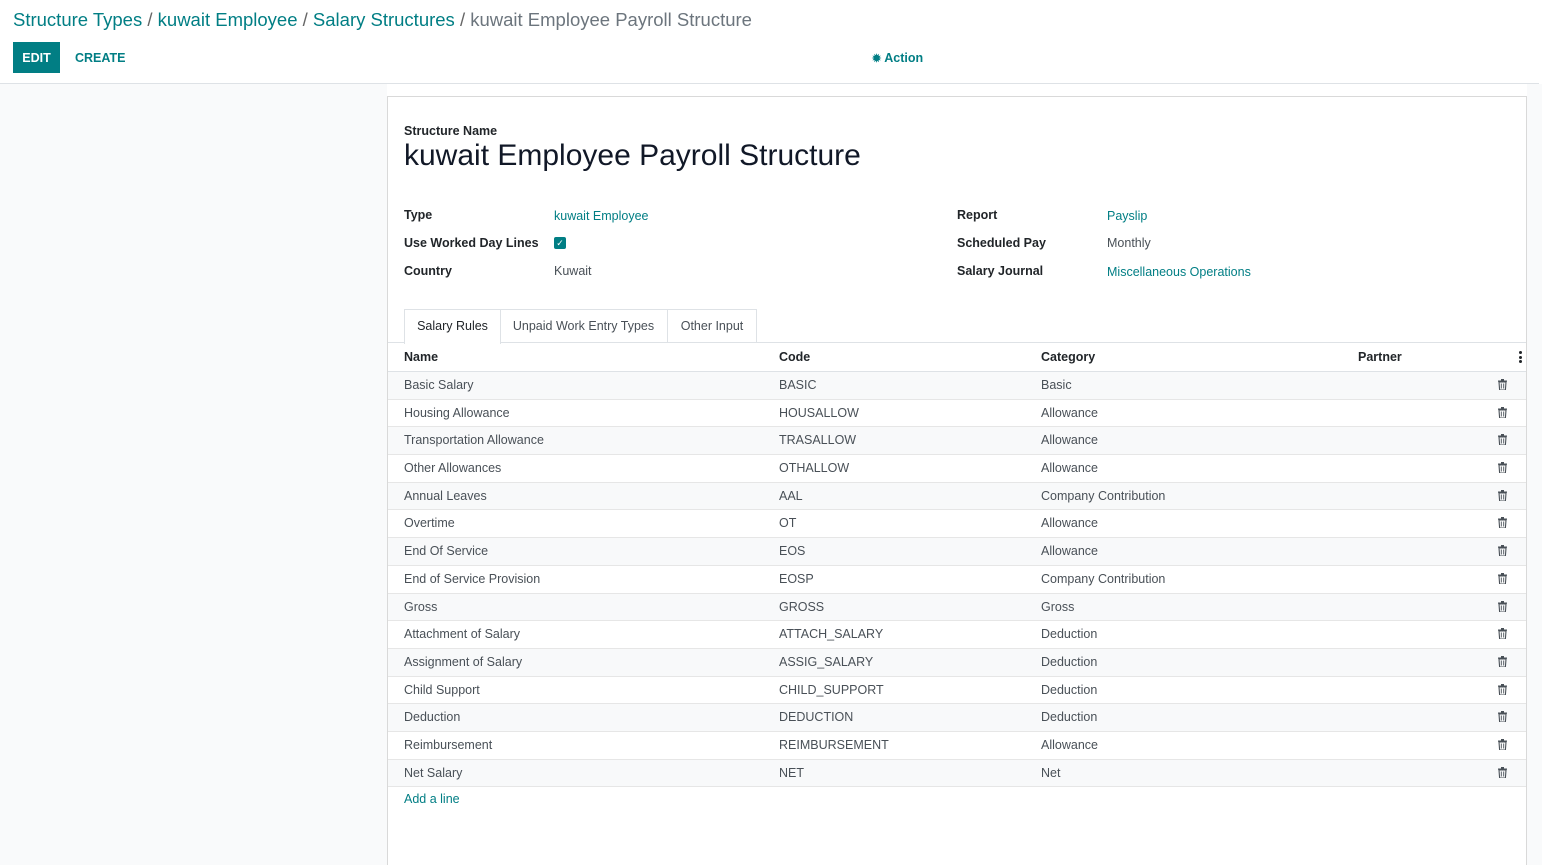  Describe the element at coordinates (611, 19) in the screenshot. I see `breadcrumb-current: kuwait Employee Payroll Structure` at that location.